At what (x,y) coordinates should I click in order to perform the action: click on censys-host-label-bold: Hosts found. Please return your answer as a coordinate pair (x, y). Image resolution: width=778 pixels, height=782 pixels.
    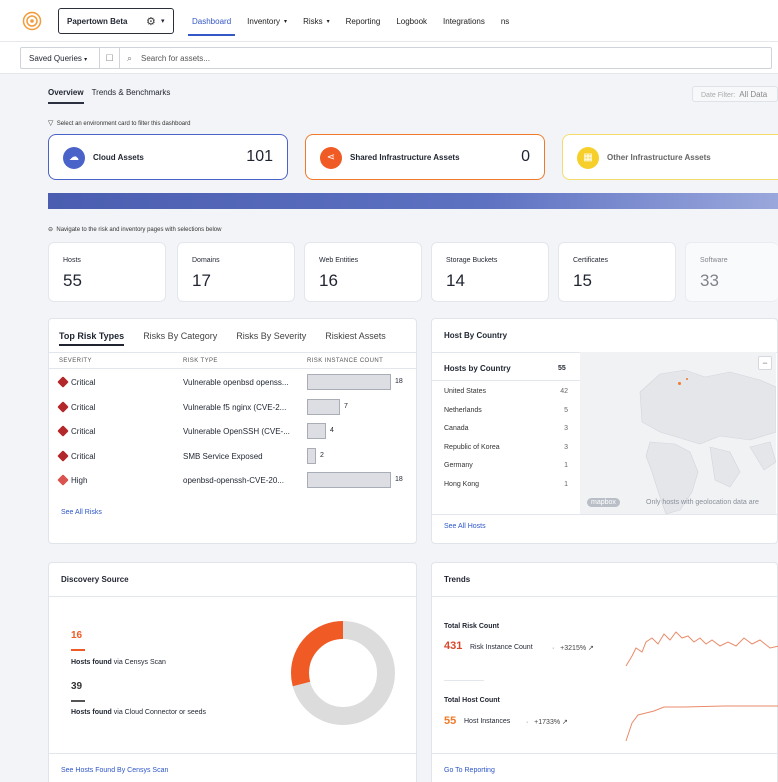
    Looking at the image, I should click on (91, 662).